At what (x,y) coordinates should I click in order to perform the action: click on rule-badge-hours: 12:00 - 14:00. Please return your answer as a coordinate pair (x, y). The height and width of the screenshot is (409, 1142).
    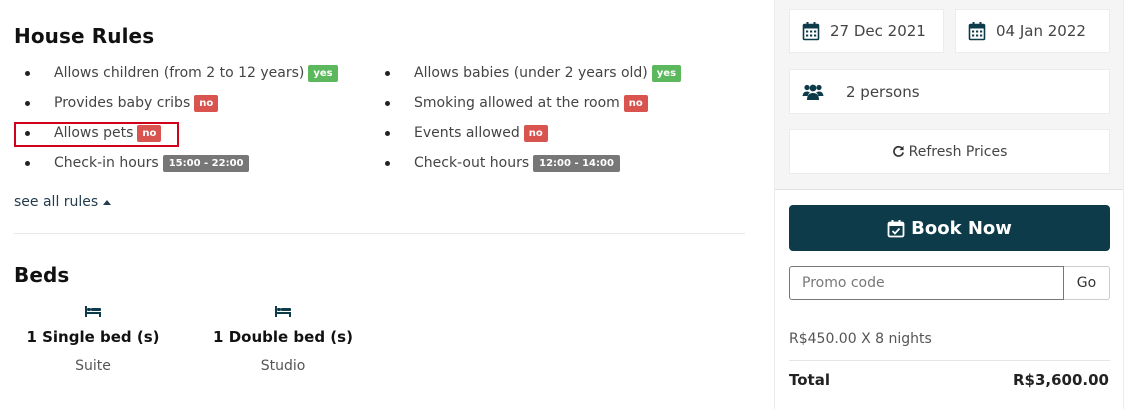
    Looking at the image, I should click on (576, 163).